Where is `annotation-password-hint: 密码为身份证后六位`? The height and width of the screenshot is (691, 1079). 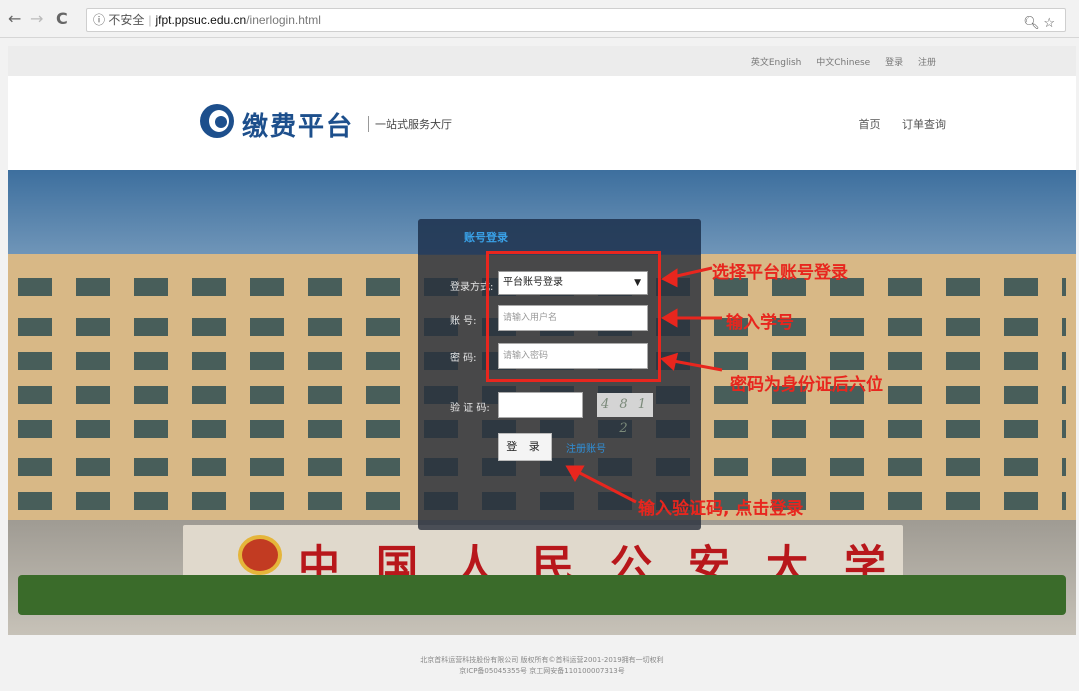 annotation-password-hint: 密码为身份证后六位 is located at coordinates (806, 385).